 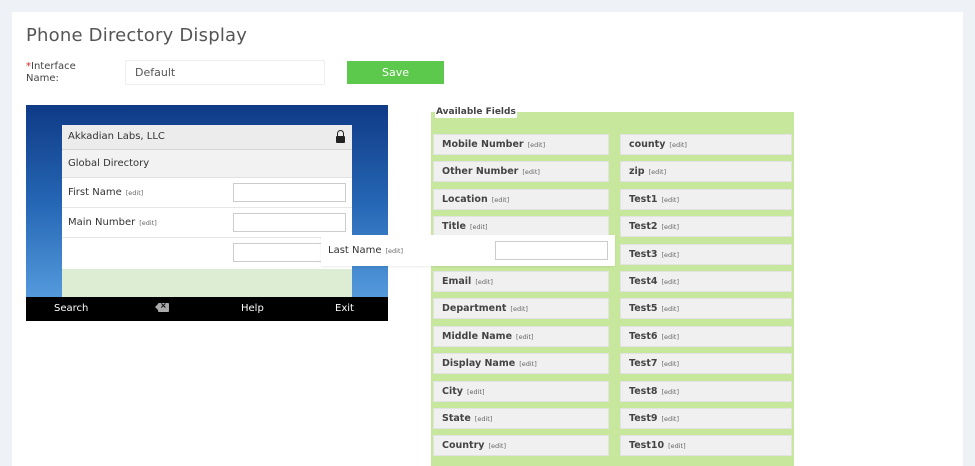 I want to click on lock-icon, so click(x=340, y=136).